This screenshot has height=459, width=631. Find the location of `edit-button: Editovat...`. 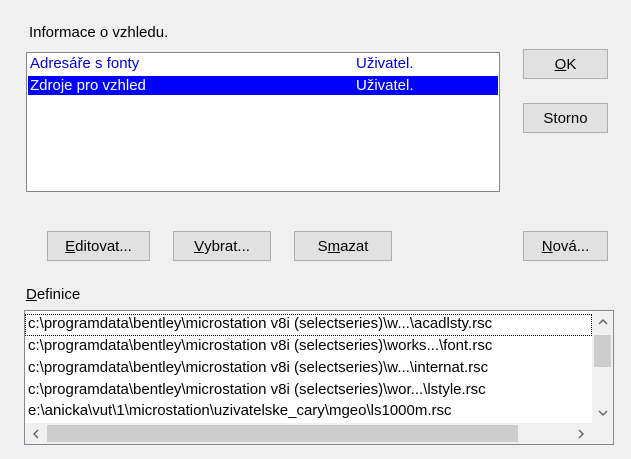

edit-button: Editovat... is located at coordinates (98, 246).